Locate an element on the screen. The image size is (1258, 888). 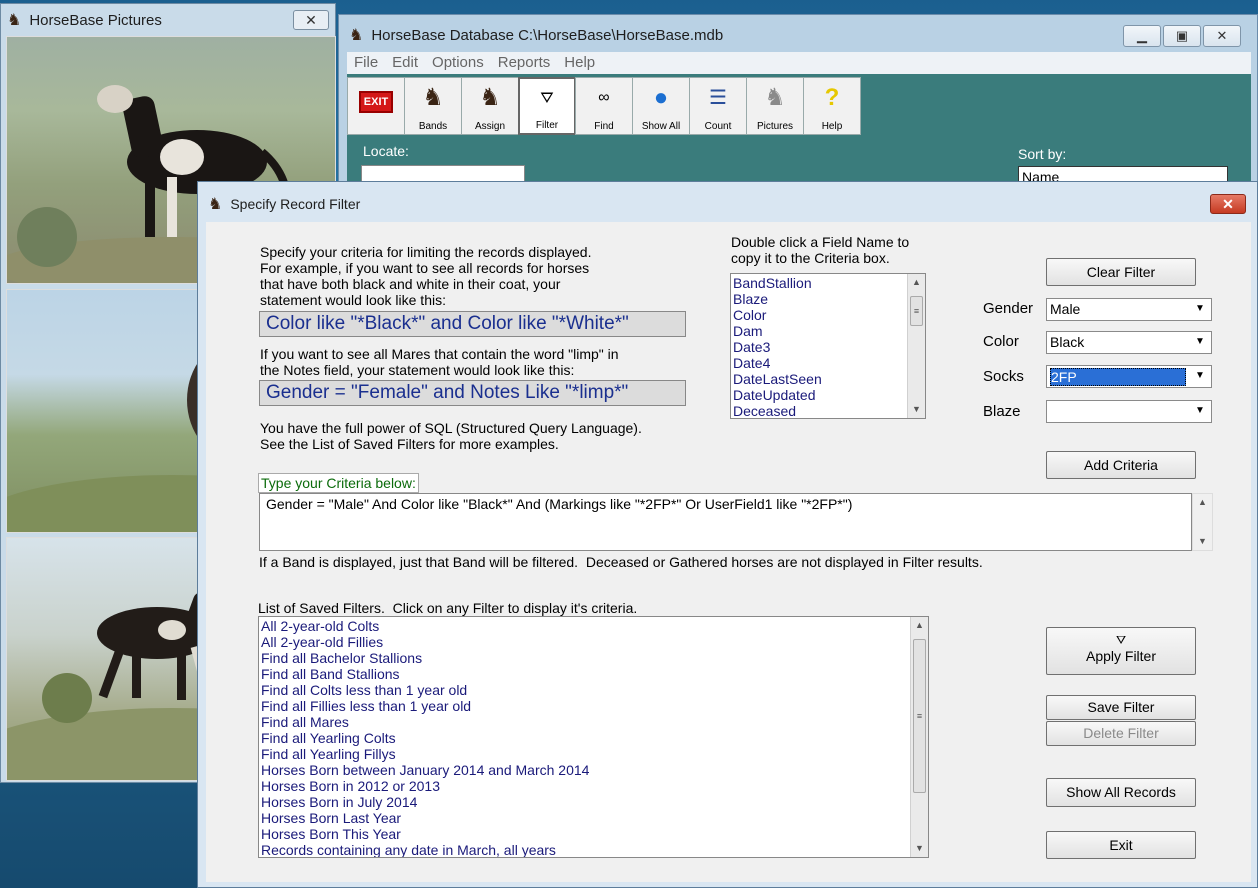
toolbar-filter-label: Filter is located at coordinates (547, 125).